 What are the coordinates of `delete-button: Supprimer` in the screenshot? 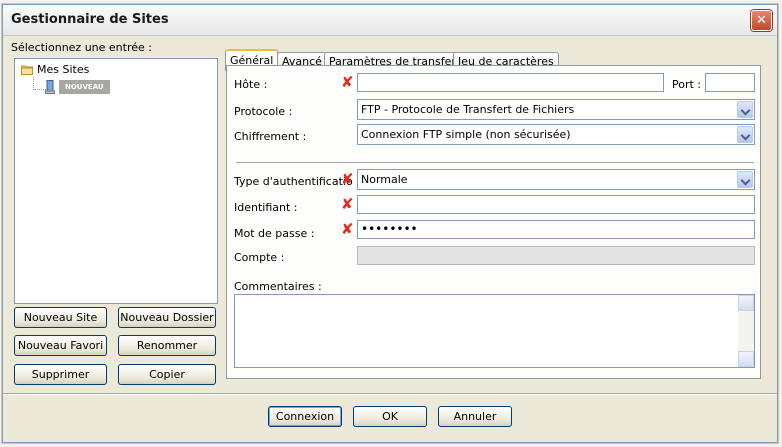 It's located at (60, 374).